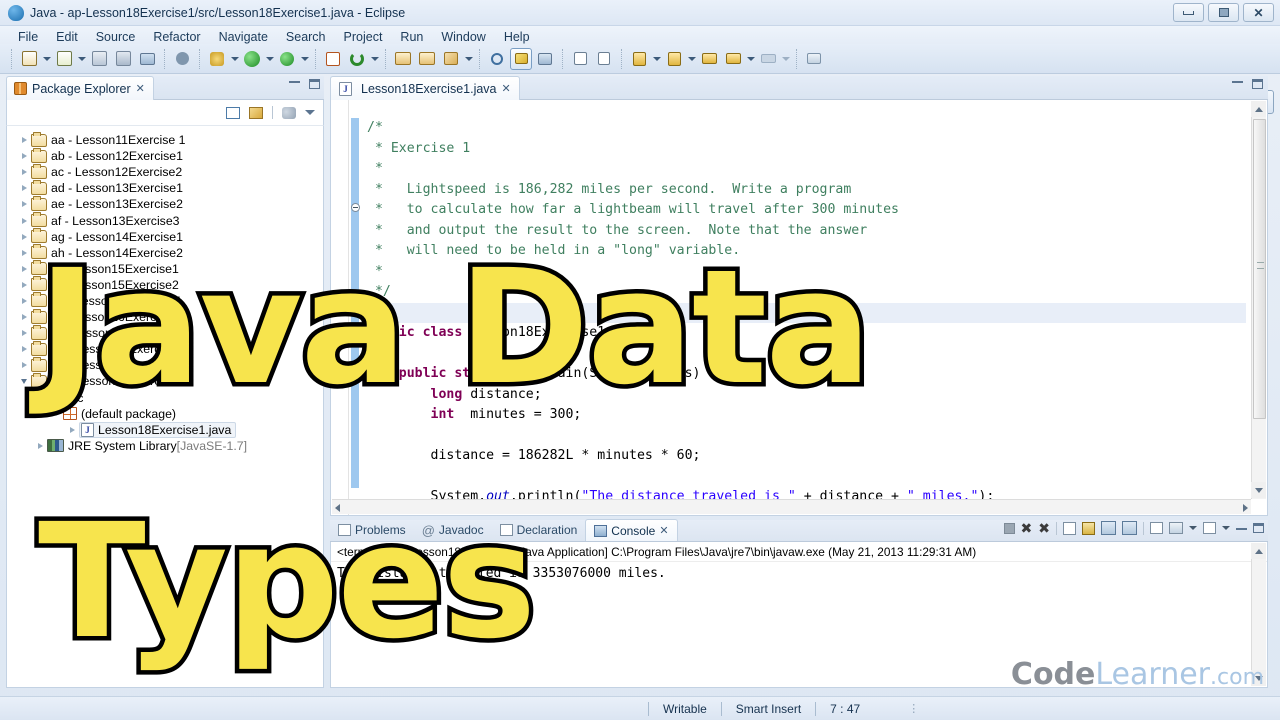  What do you see at coordinates (107, 364) in the screenshot?
I see `tree-item-content: ao - Lesson17Exercise3` at bounding box center [107, 364].